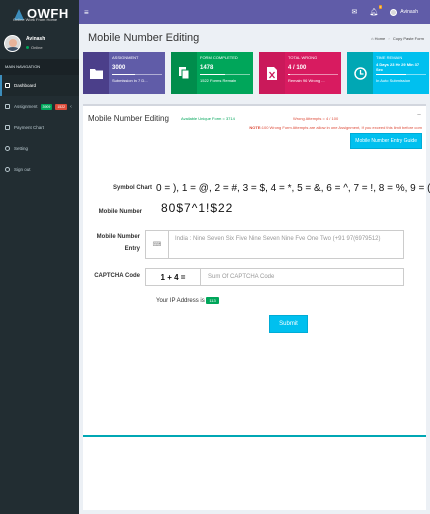  What do you see at coordinates (128, 118) in the screenshot?
I see `box-title: Mobile Number Editing` at bounding box center [128, 118].